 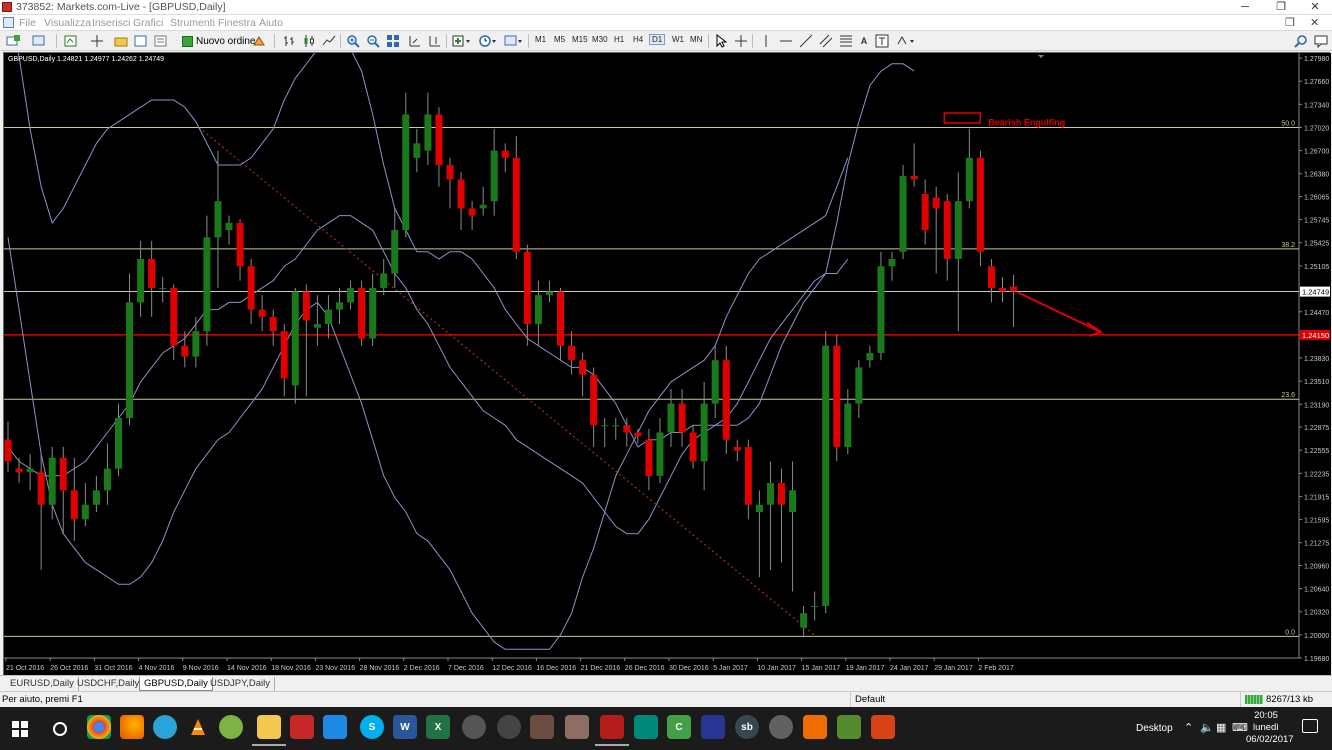 I want to click on tab-usdjpy: USDJPY,Daily, so click(x=241, y=684).